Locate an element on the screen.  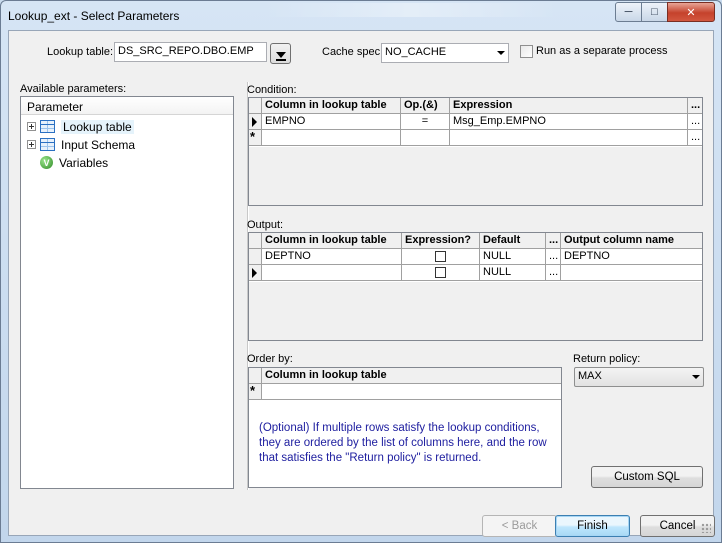
return-policy-value: MAX is located at coordinates (590, 376).